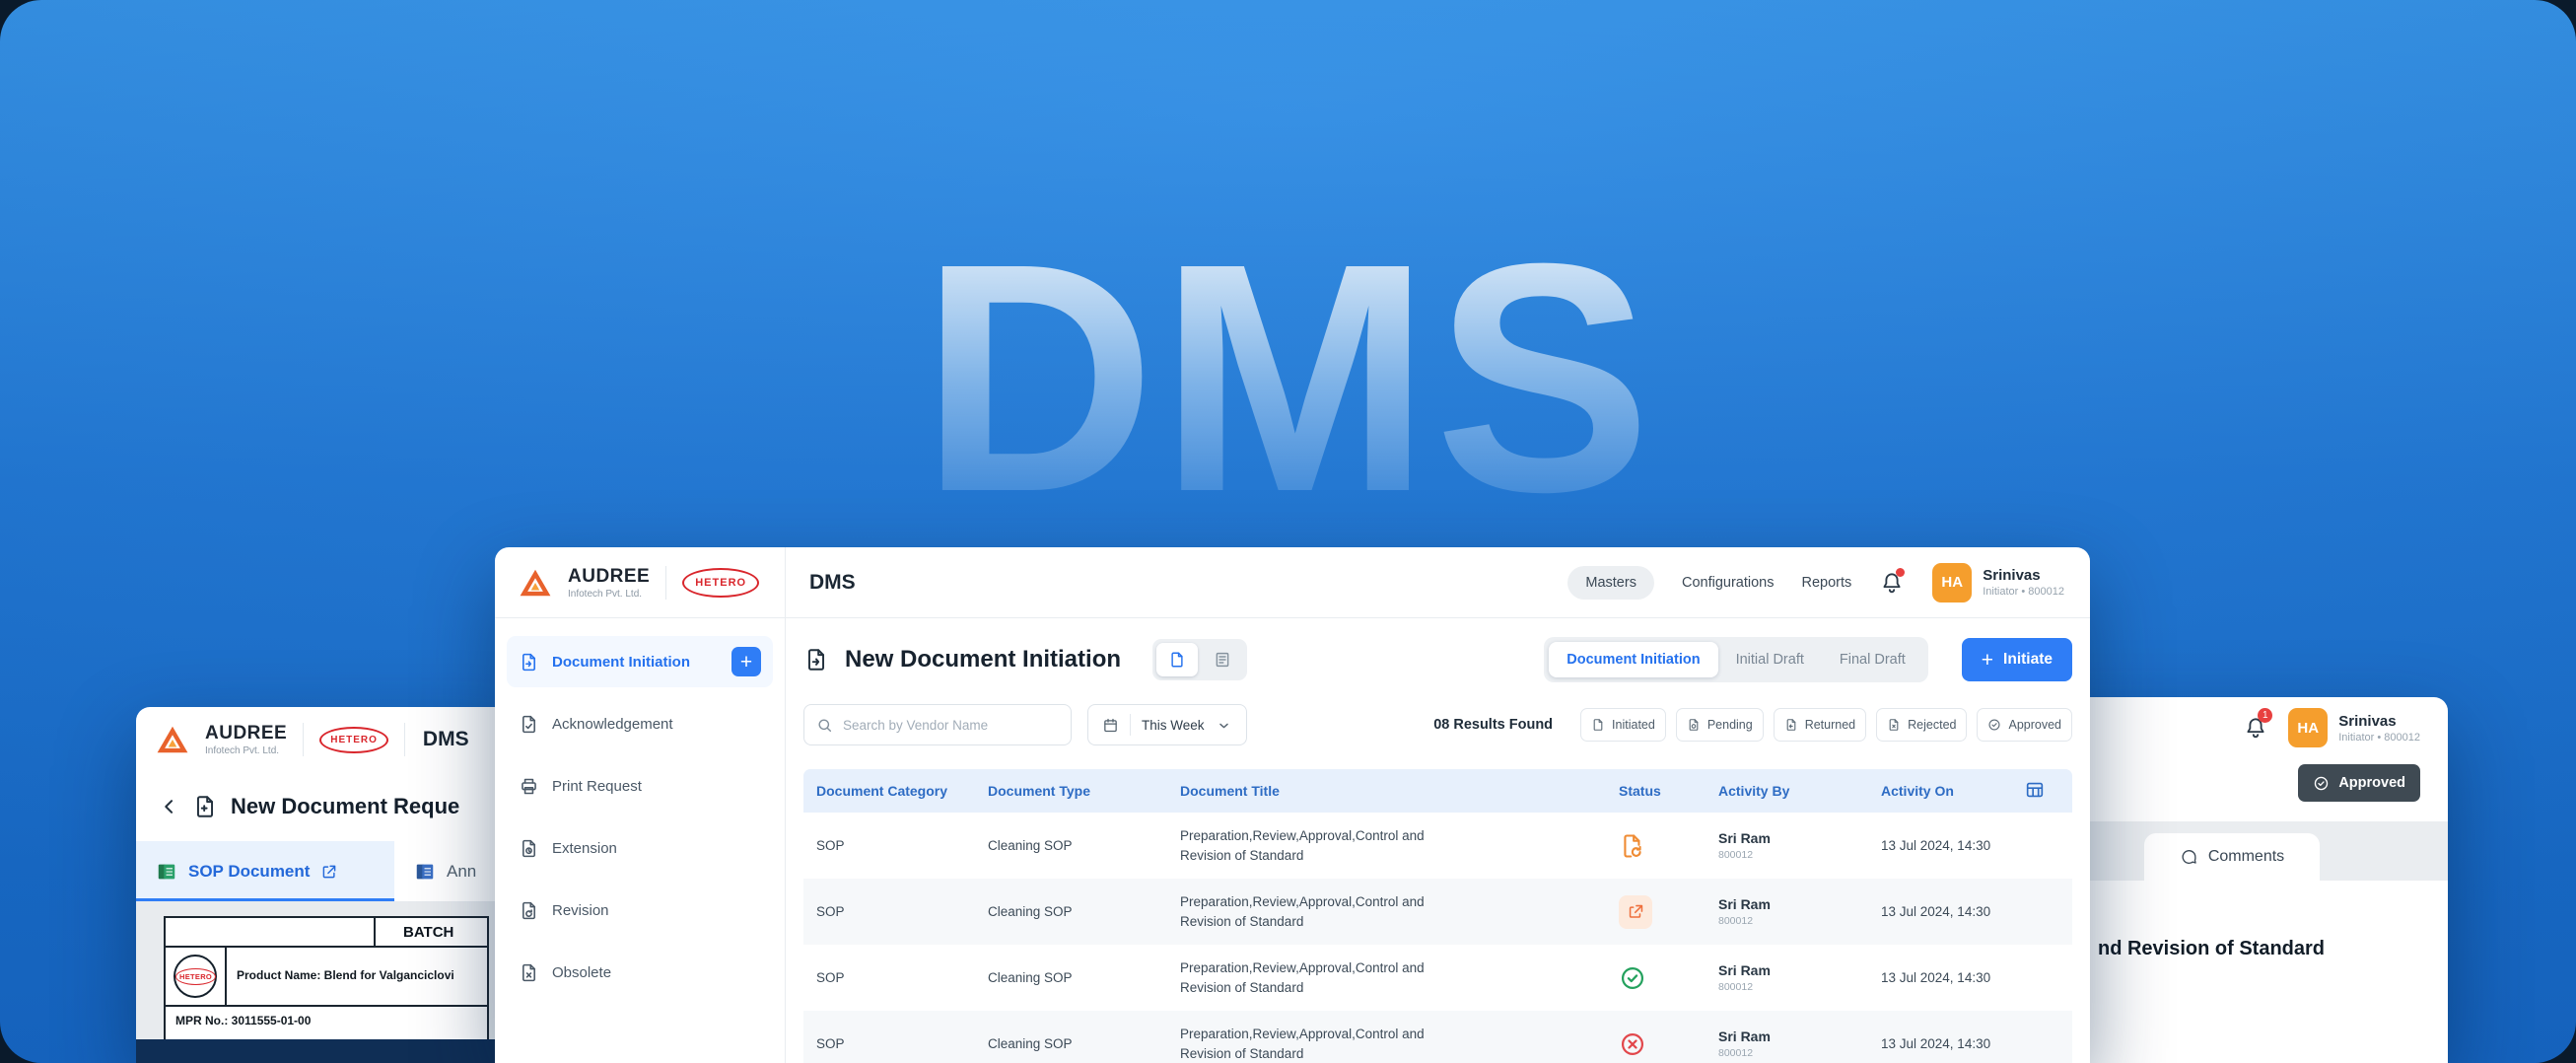  I want to click on plus-icon: +, so click(1988, 660).